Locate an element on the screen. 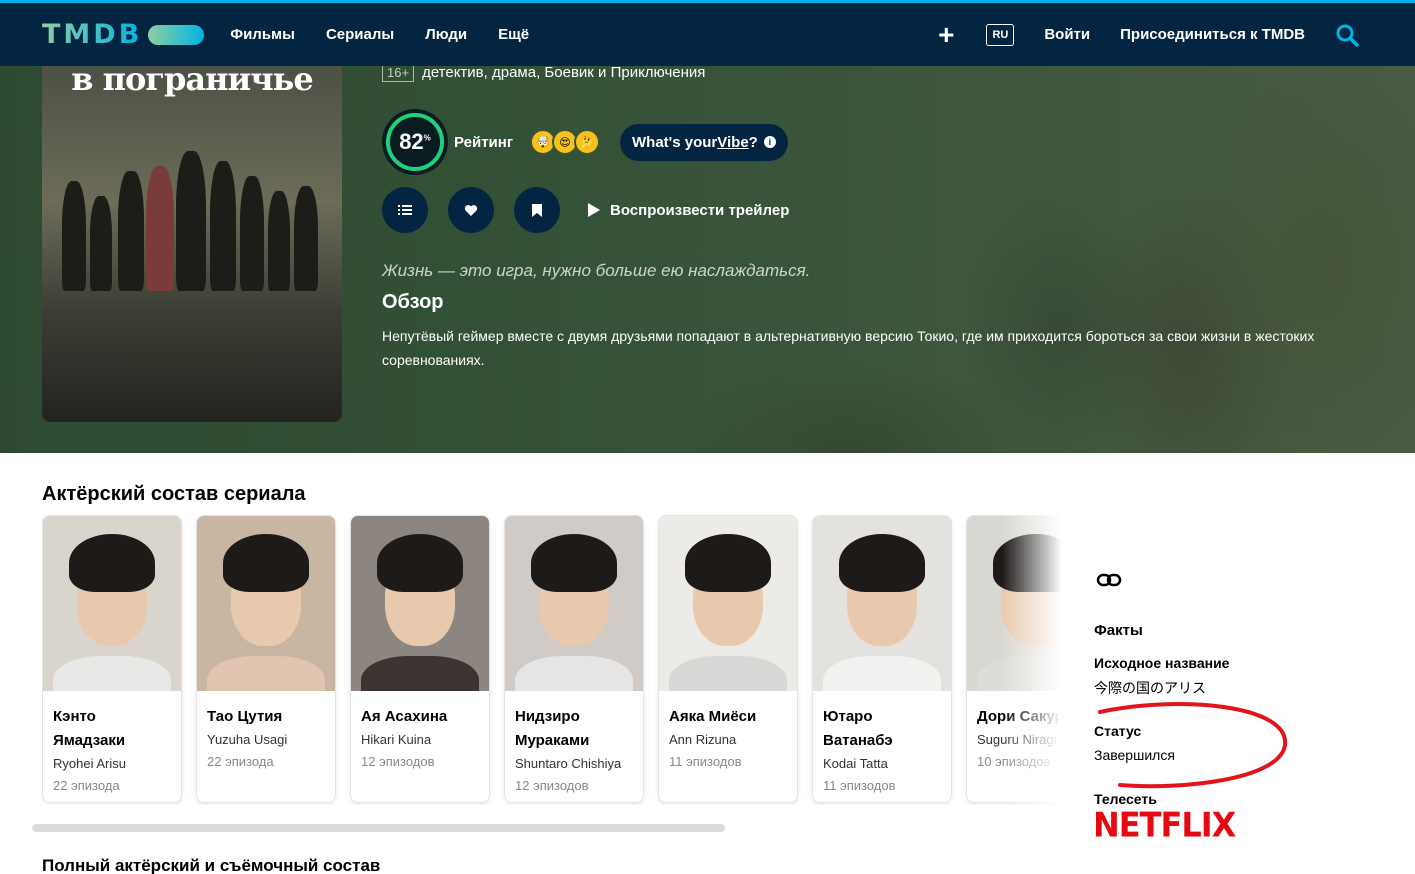 This screenshot has height=874, width=1415. netflix-logo: NETFLIX is located at coordinates (1164, 825).